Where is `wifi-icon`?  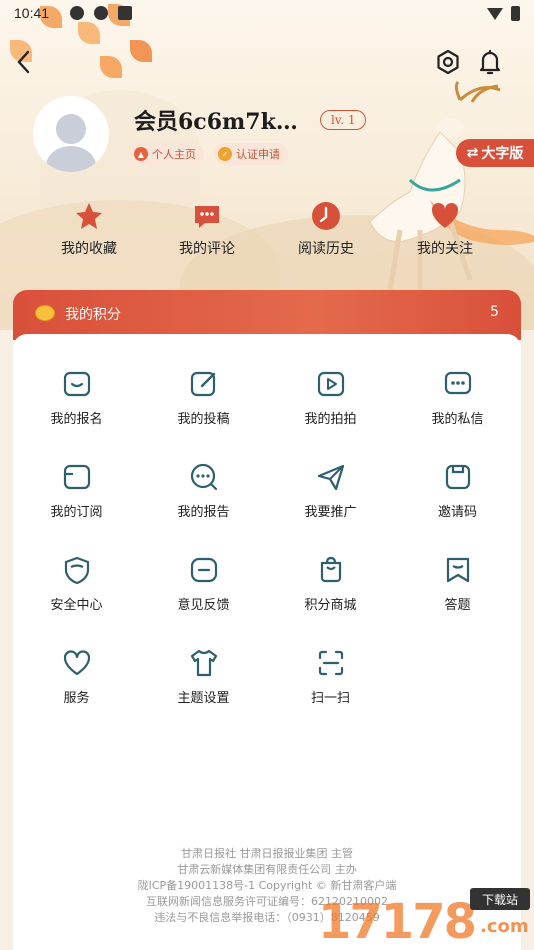
wifi-icon is located at coordinates (495, 13).